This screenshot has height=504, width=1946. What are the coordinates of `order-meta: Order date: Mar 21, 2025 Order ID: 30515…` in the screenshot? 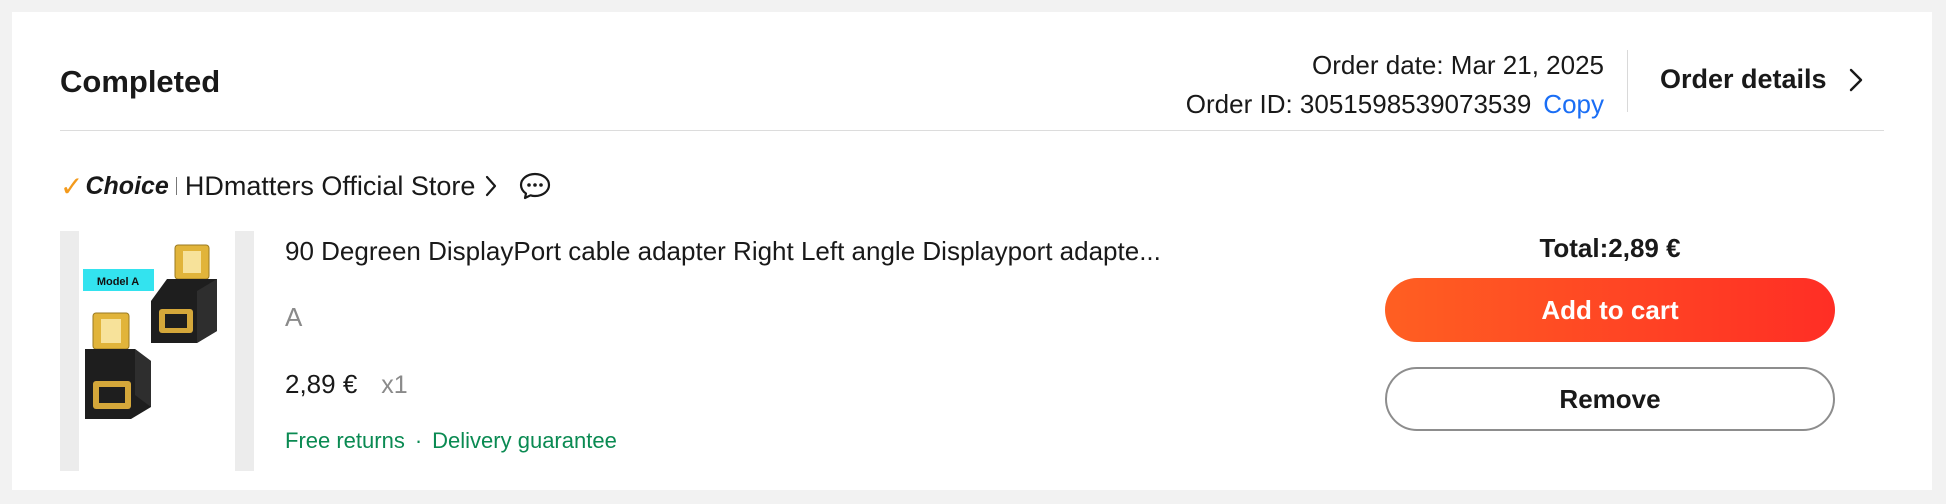 It's located at (1395, 85).